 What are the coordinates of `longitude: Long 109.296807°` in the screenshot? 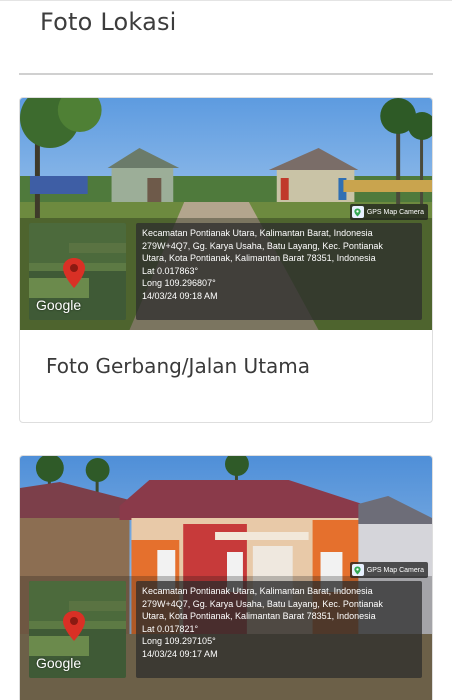 It's located at (179, 283).